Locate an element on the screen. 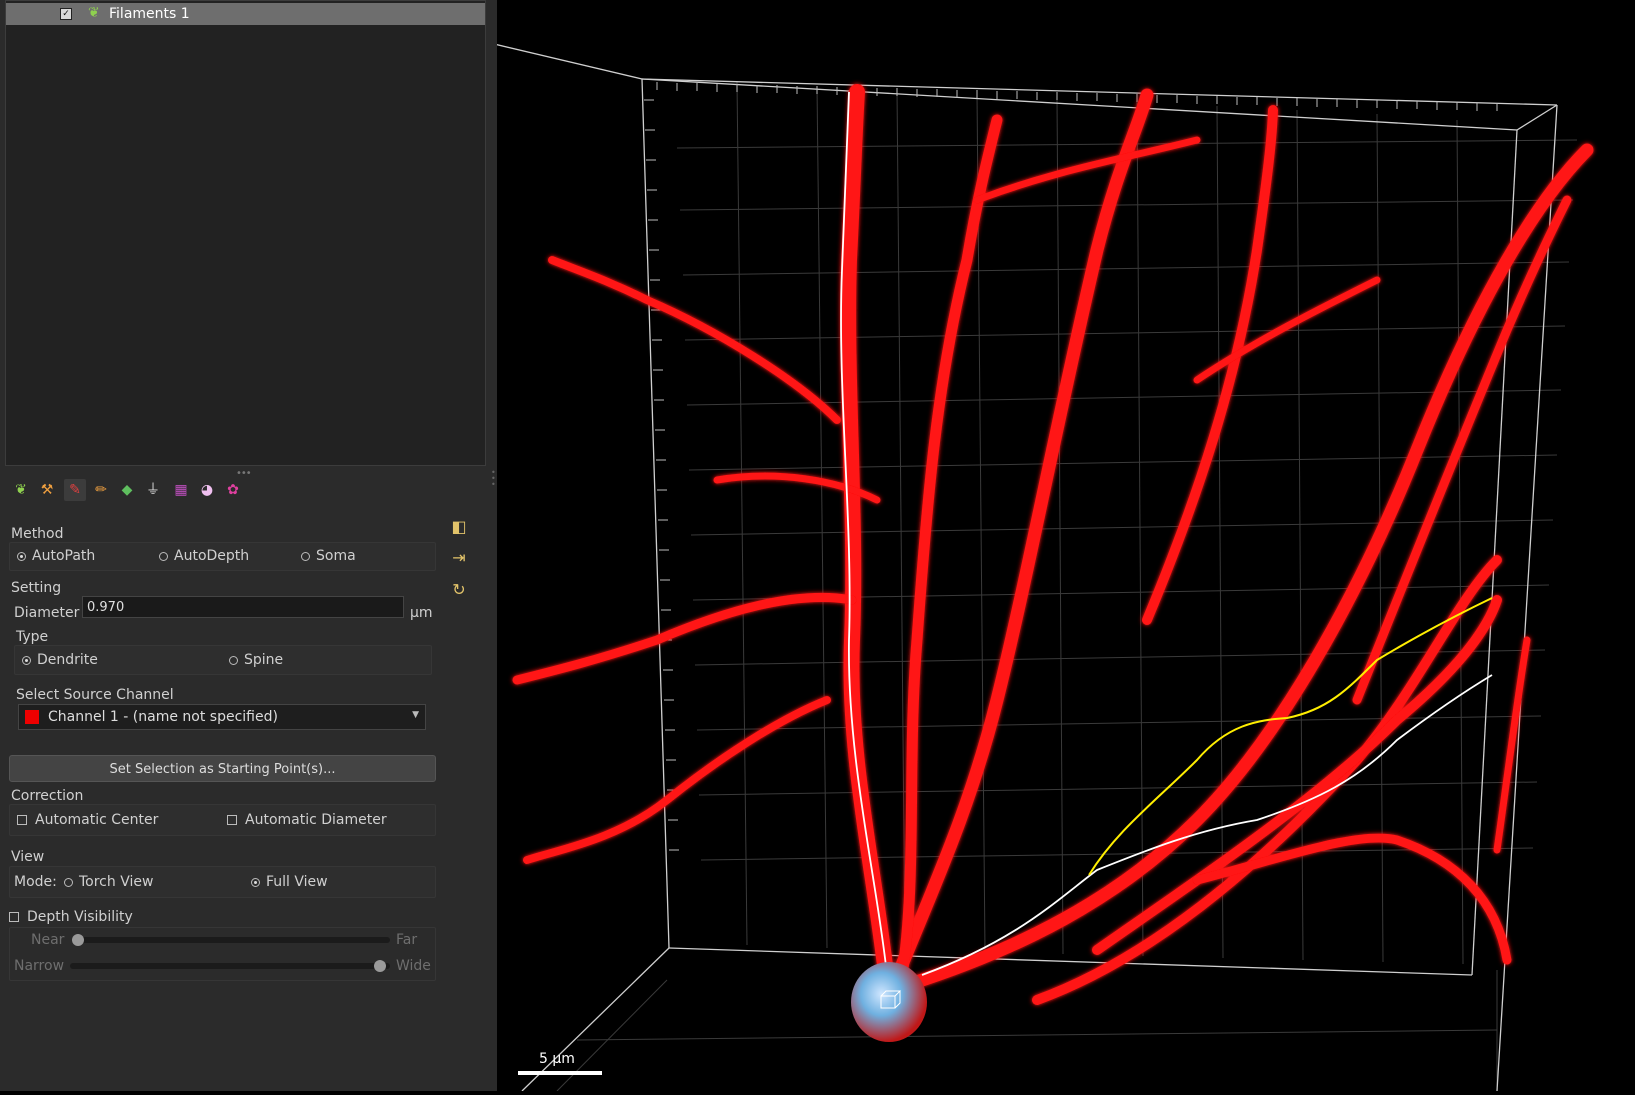 The width and height of the screenshot is (1635, 1095). creation-toolbar: ❦ ⚒ ✎ ✏ ◆ ⏚ ▦ ◕ ✿ is located at coordinates (216, 490).